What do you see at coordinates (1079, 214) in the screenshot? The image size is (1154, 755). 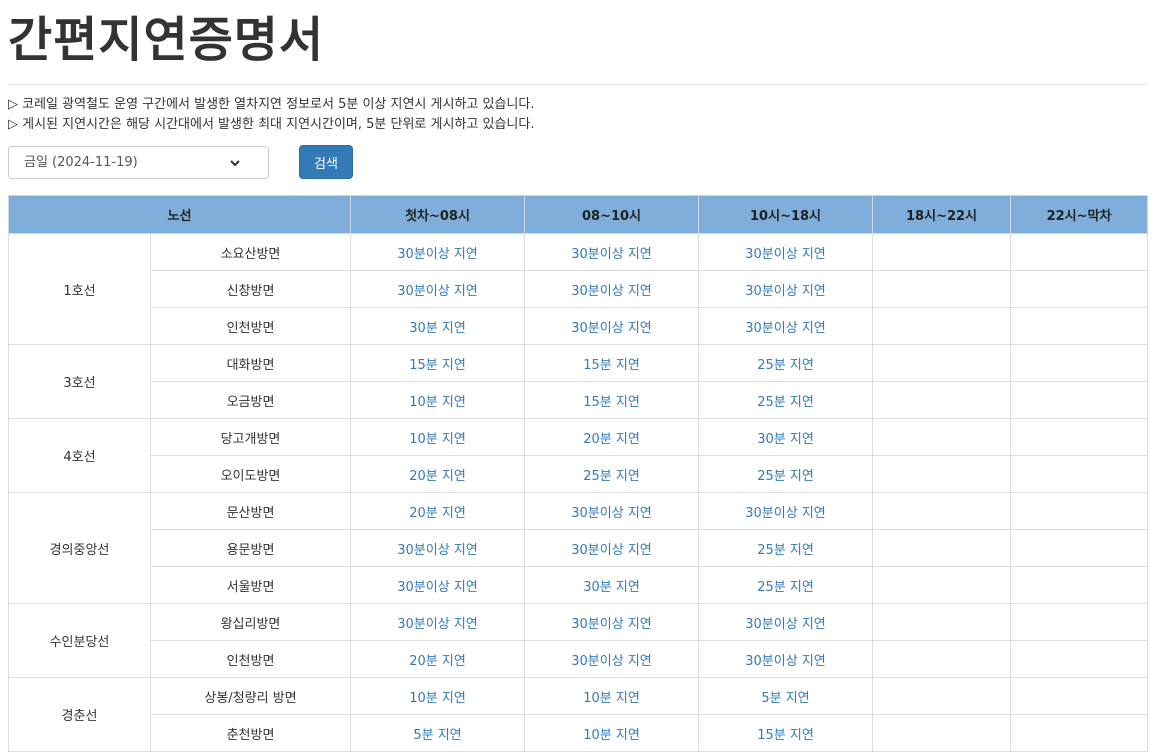 I see `col-header-22-last: 22시~막차` at bounding box center [1079, 214].